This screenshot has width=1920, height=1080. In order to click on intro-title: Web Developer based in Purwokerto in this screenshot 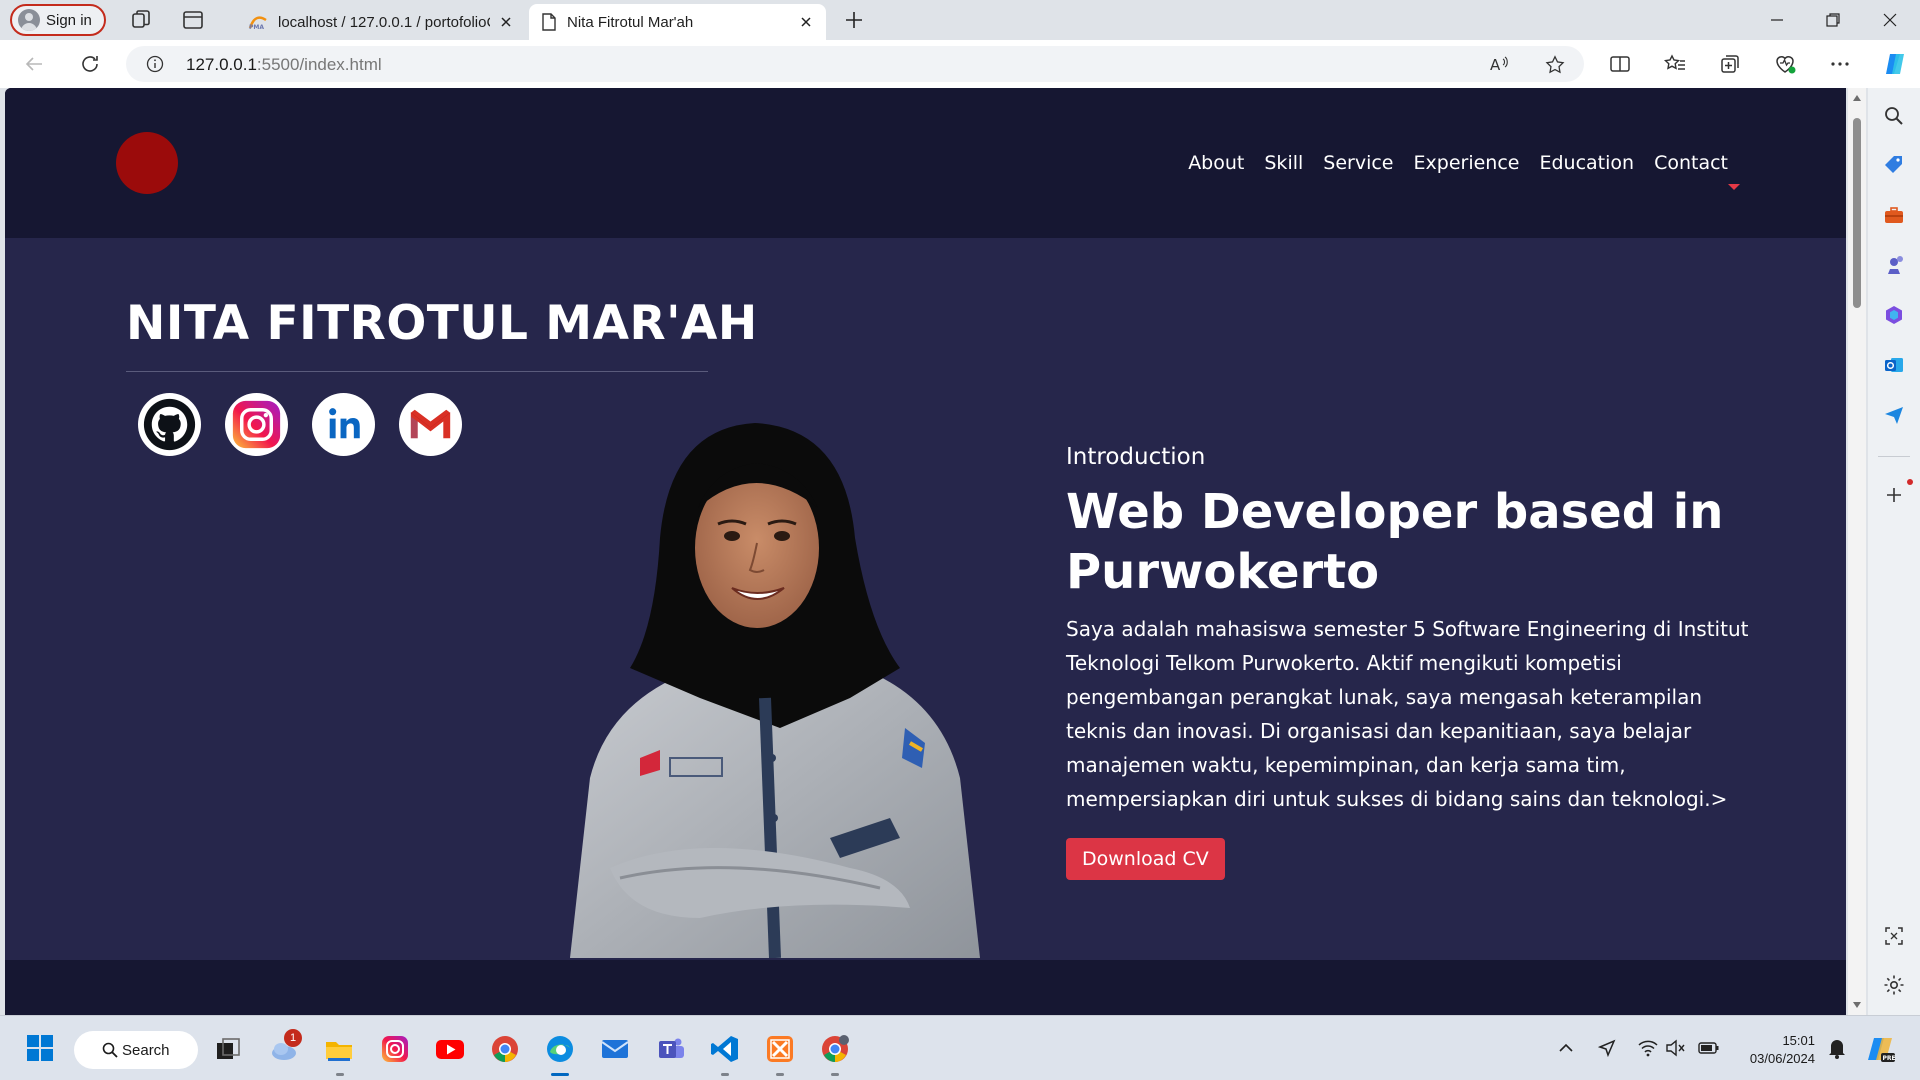, I will do `click(1395, 542)`.